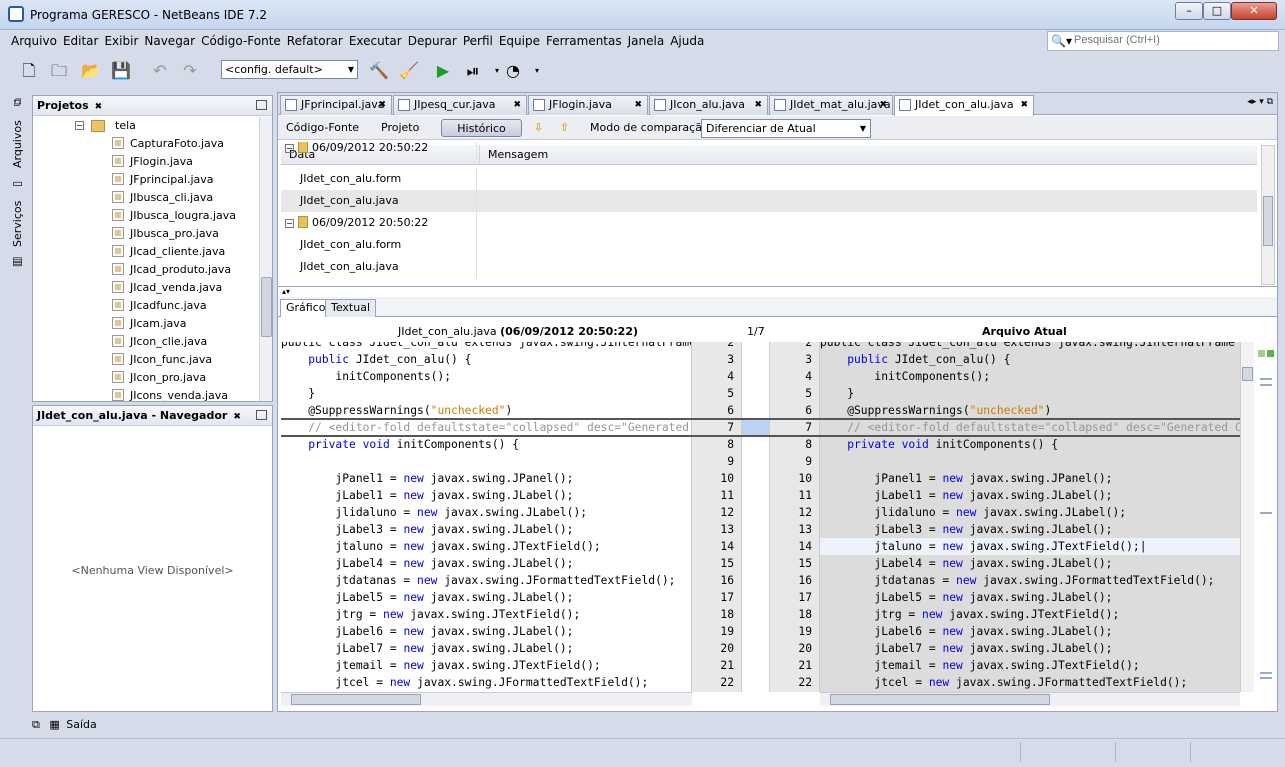 The height and width of the screenshot is (767, 1285). I want to click on arrow-down-icon: ⇩, so click(538, 128).